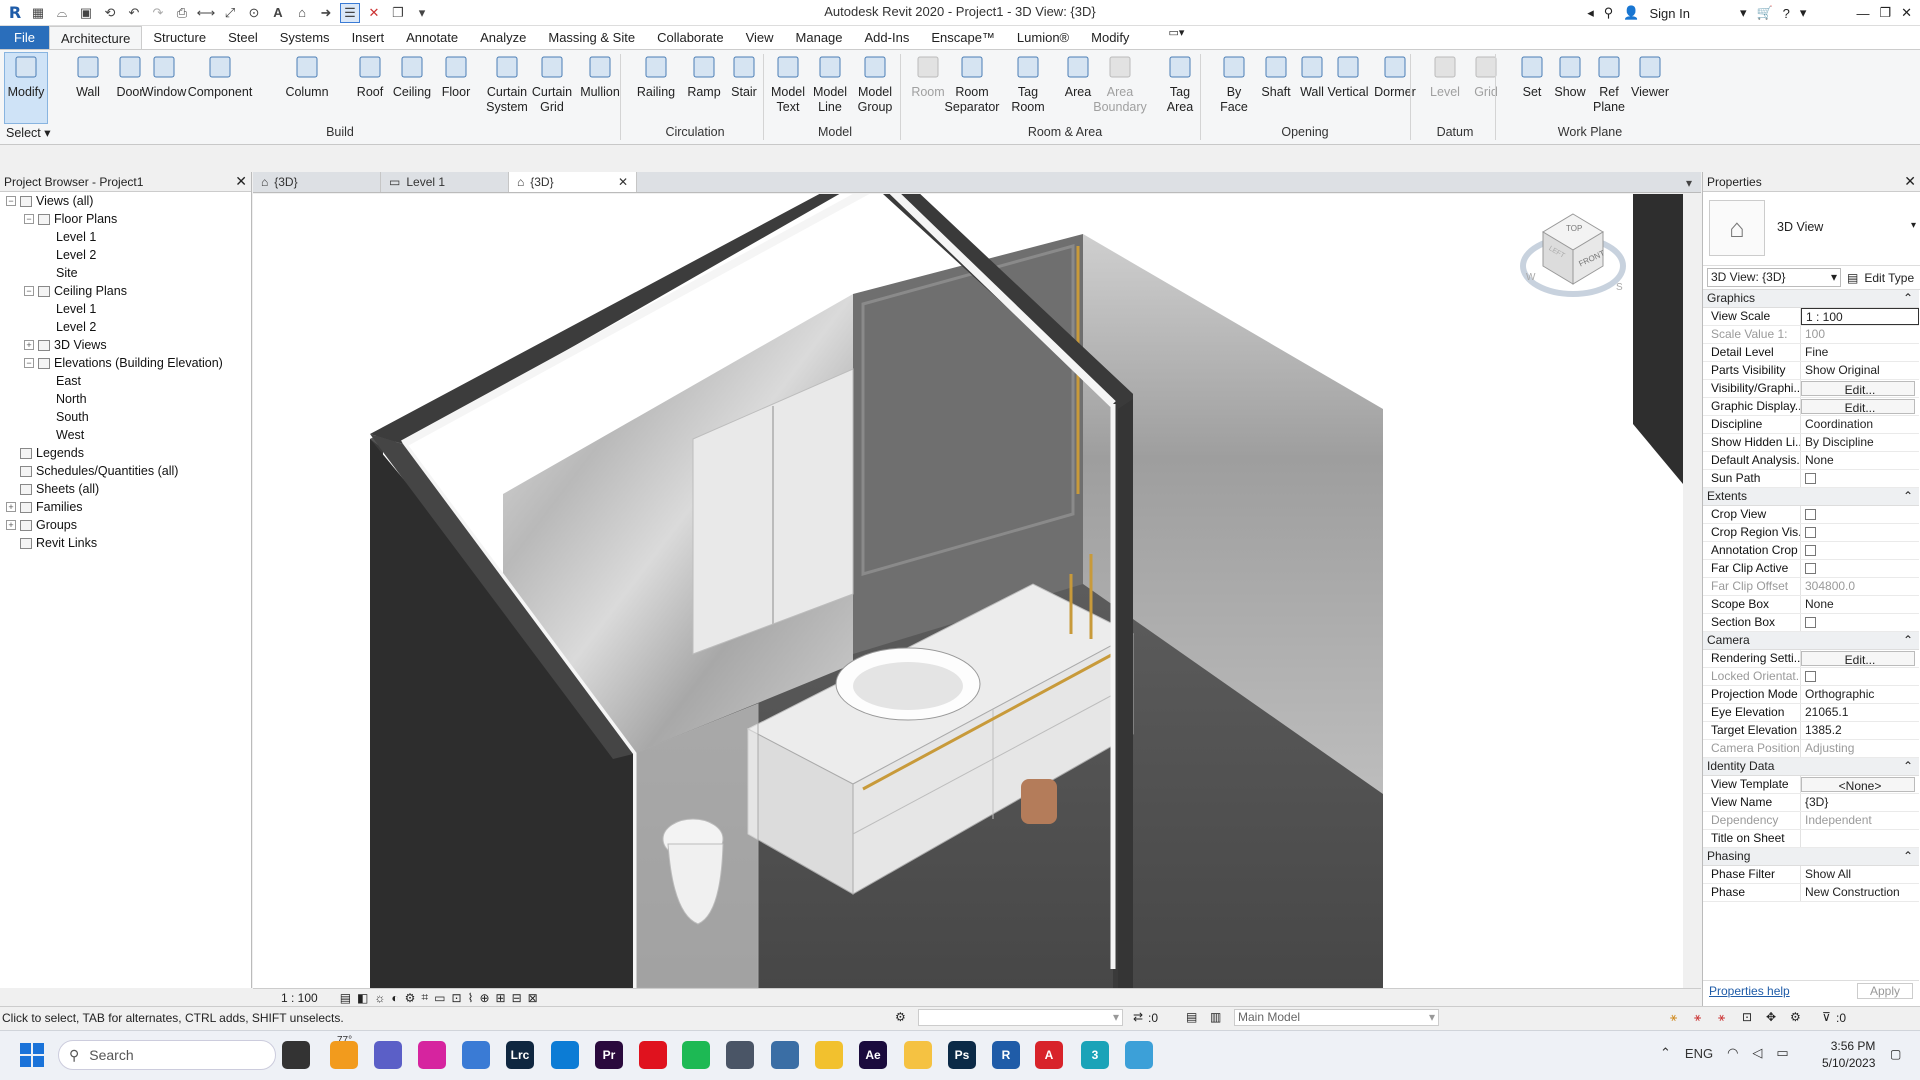  What do you see at coordinates (1860, 604) in the screenshot?
I see `property-value: None` at bounding box center [1860, 604].